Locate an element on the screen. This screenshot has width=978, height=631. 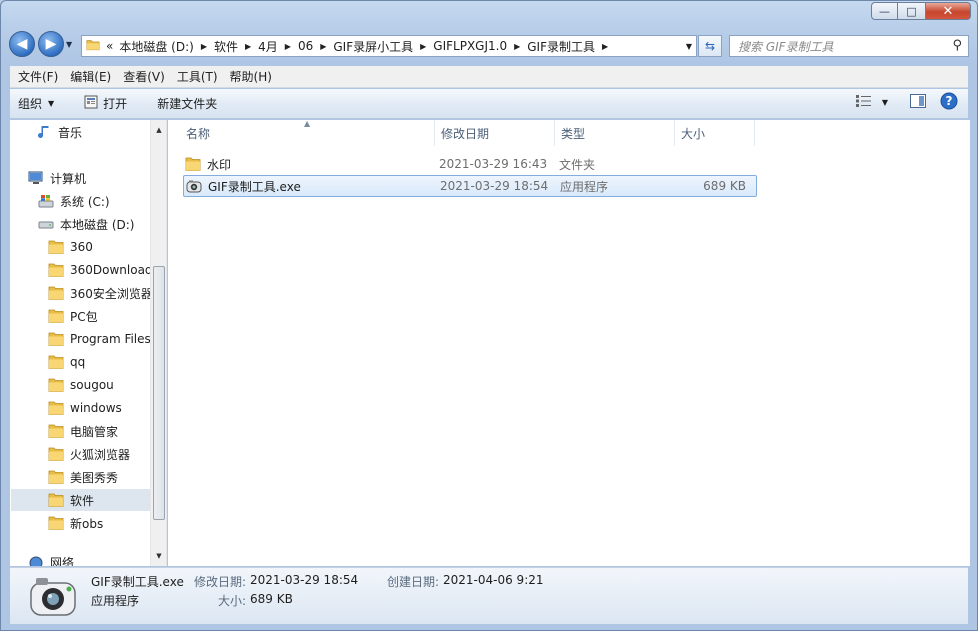
tree-item-folder: 360 is located at coordinates (70, 247).